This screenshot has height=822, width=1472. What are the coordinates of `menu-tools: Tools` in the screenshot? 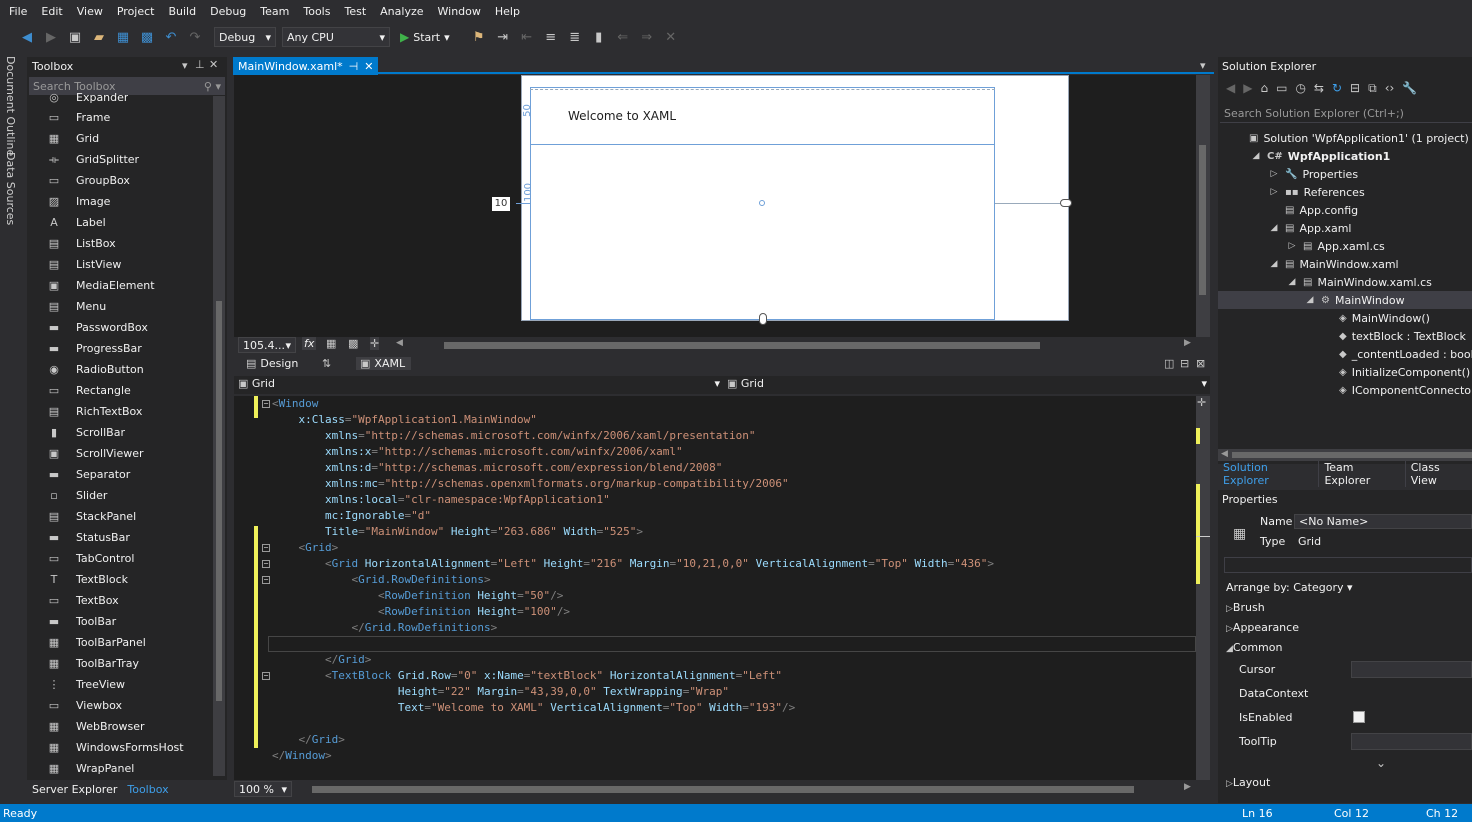 It's located at (316, 11).